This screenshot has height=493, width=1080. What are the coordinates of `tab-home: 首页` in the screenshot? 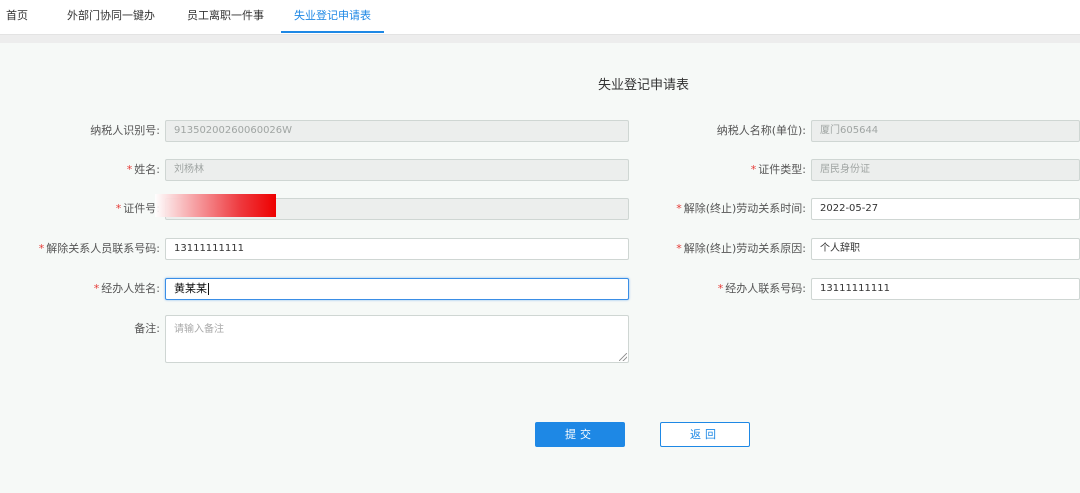 It's located at (17, 15).